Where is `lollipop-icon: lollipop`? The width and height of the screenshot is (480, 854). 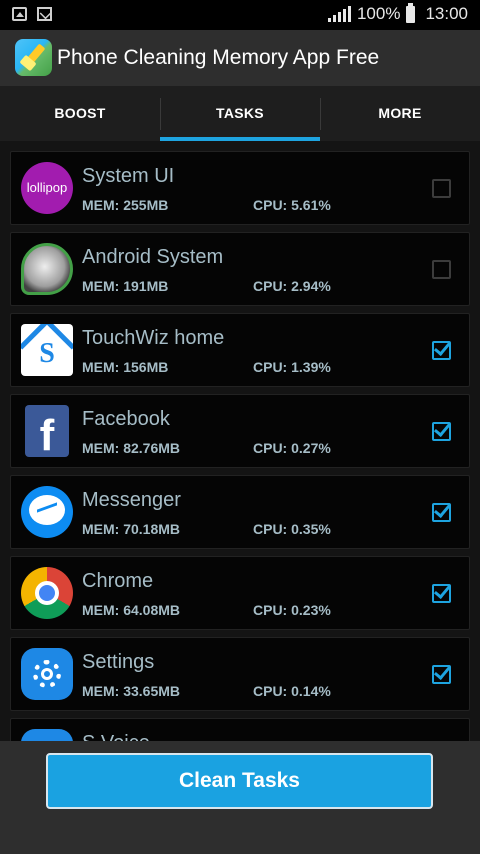 lollipop-icon: lollipop is located at coordinates (47, 188).